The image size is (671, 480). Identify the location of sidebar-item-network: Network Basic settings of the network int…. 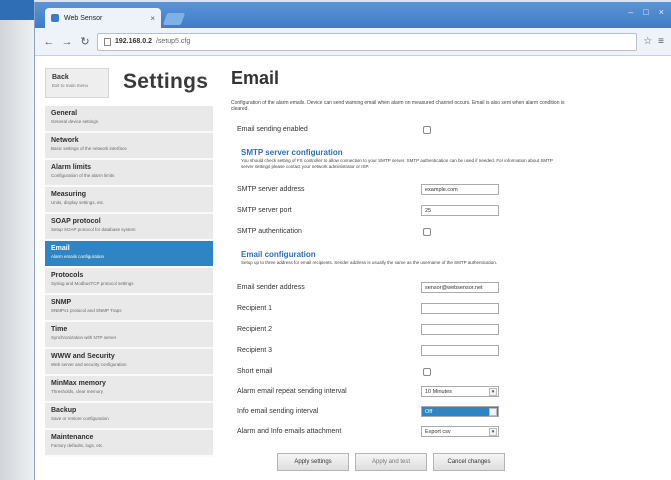
(129, 146).